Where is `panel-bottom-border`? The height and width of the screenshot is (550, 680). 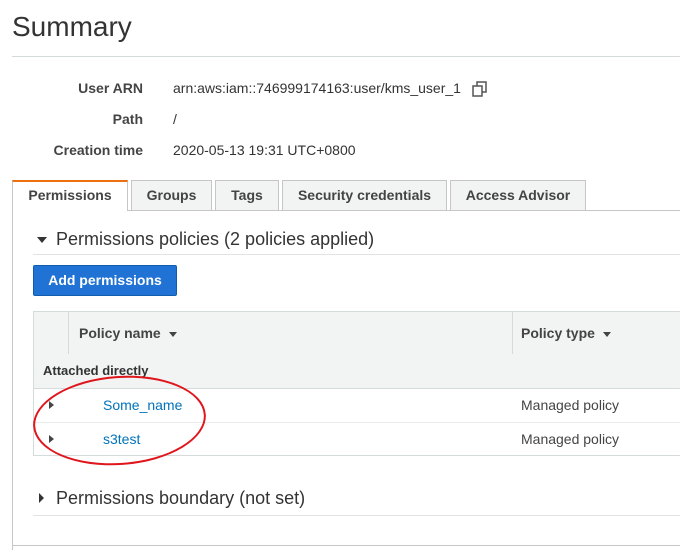 panel-bottom-border is located at coordinates (346, 545).